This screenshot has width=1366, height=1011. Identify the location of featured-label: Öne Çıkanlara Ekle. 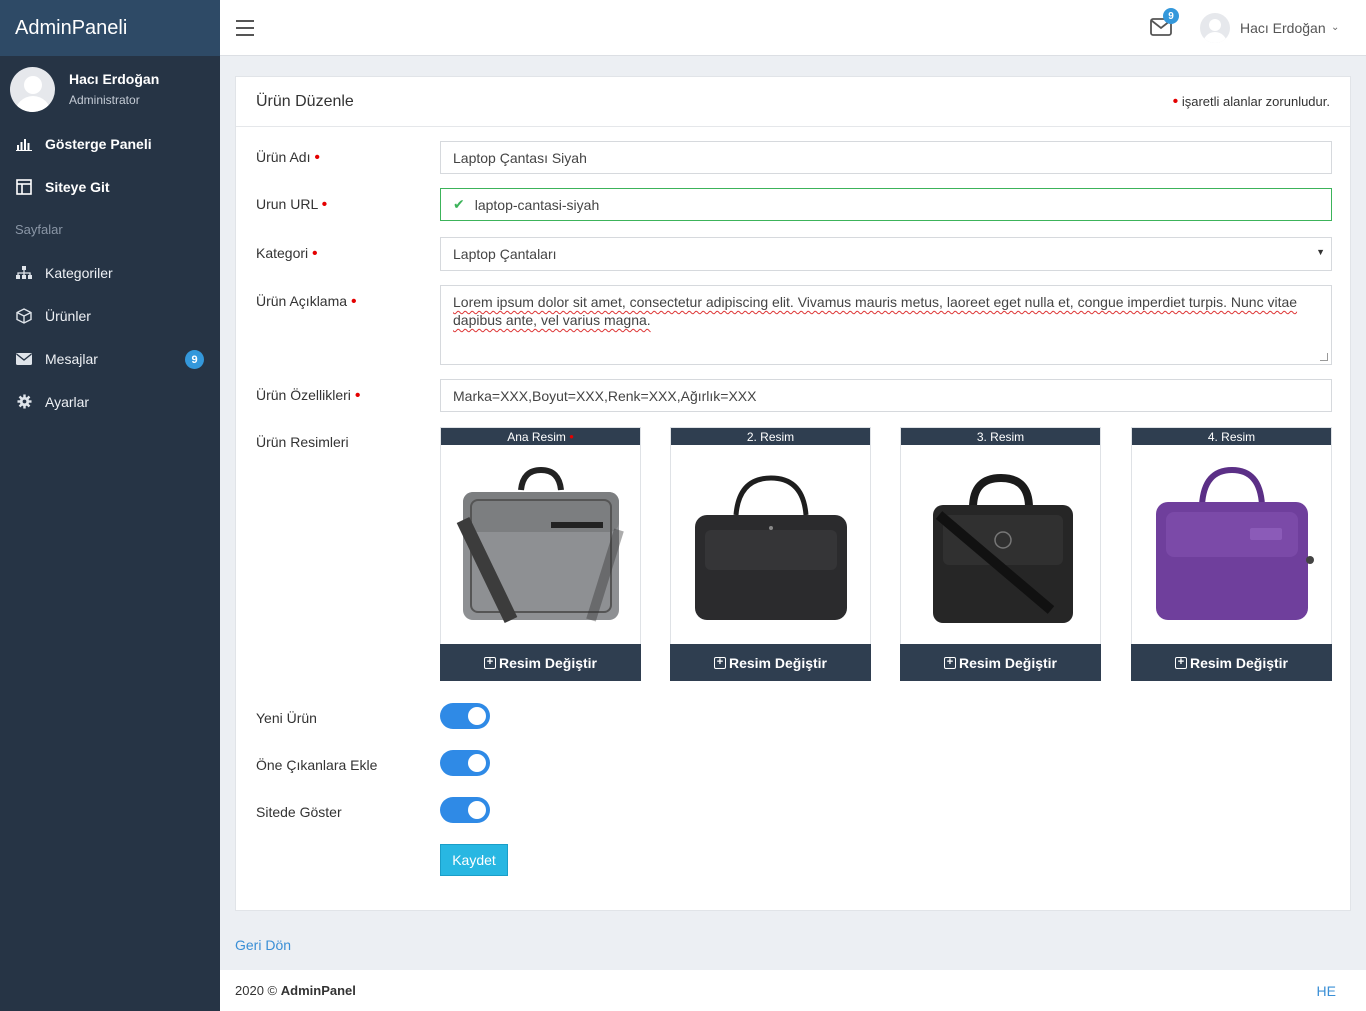
(317, 765).